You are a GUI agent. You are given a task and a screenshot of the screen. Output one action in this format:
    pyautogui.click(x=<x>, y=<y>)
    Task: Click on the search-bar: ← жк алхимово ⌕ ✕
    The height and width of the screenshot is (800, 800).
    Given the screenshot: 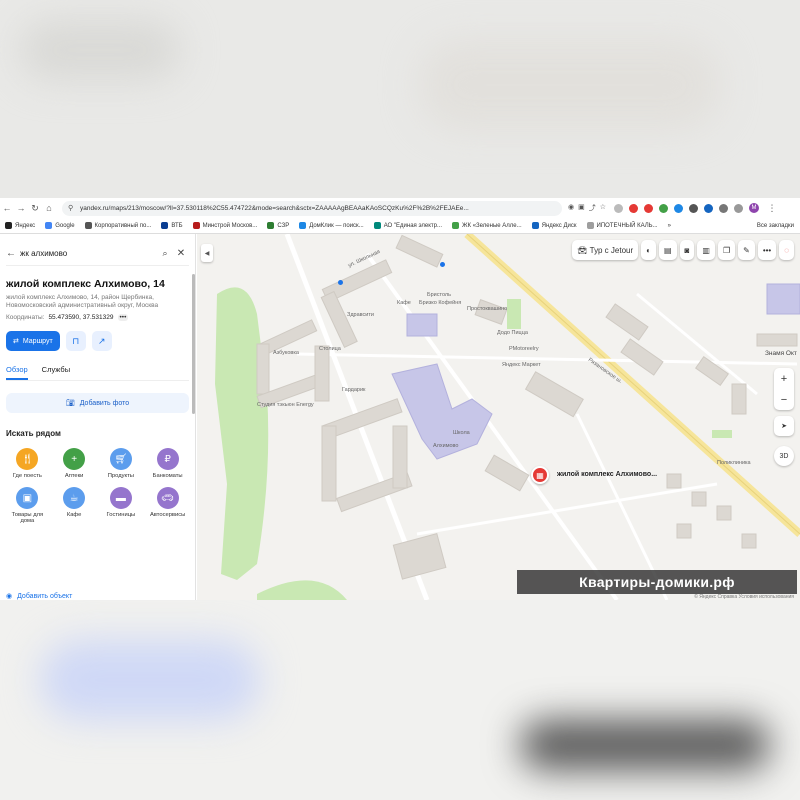 What is the action you would take?
    pyautogui.click(x=97, y=254)
    